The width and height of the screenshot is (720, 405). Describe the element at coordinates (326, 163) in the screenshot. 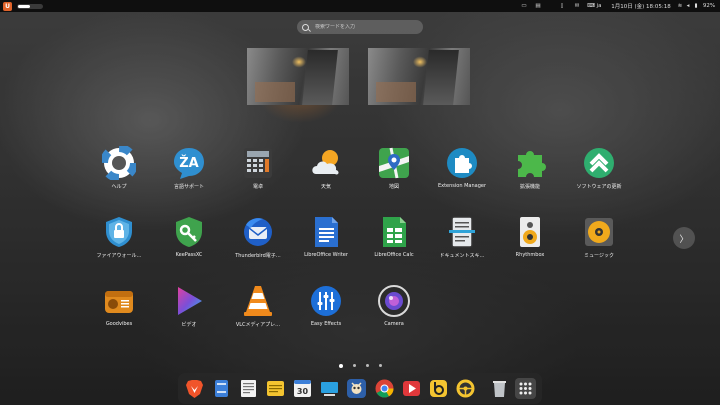

I see `weather-icon` at that location.